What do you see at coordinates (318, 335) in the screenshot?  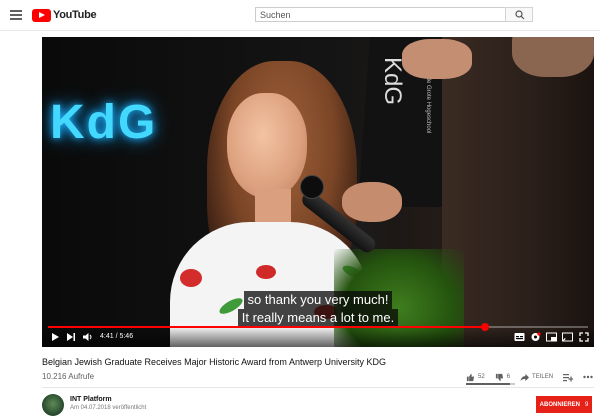 I see `player-controls: 4:41 / 5:46` at bounding box center [318, 335].